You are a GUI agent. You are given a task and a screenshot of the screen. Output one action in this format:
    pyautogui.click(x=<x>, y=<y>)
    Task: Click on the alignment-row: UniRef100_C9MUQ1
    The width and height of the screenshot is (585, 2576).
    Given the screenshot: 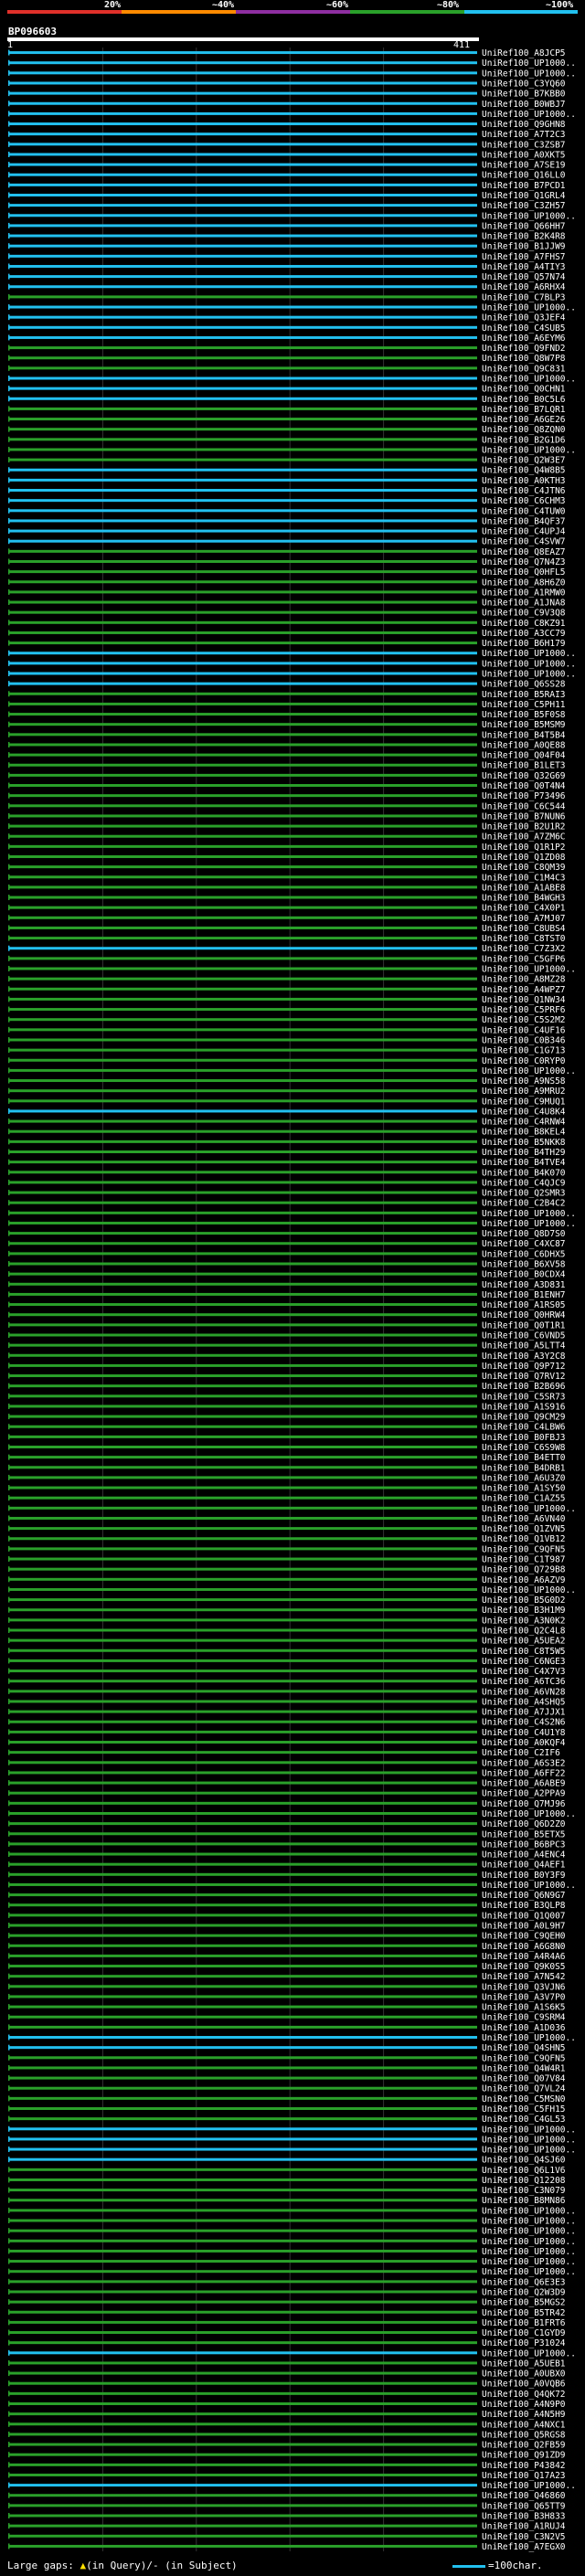 What is the action you would take?
    pyautogui.click(x=287, y=1102)
    